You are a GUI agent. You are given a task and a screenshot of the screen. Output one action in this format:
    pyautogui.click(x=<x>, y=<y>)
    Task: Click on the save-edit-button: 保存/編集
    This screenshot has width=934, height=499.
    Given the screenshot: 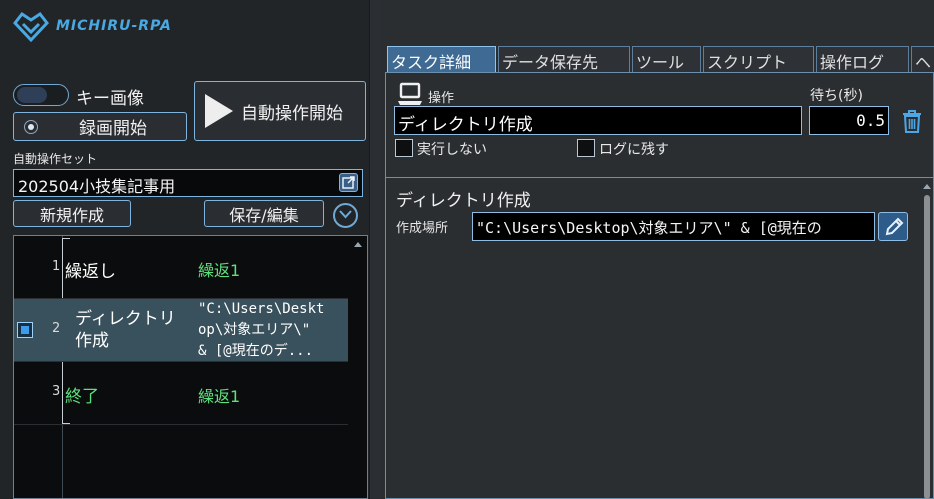 What is the action you would take?
    pyautogui.click(x=264, y=213)
    